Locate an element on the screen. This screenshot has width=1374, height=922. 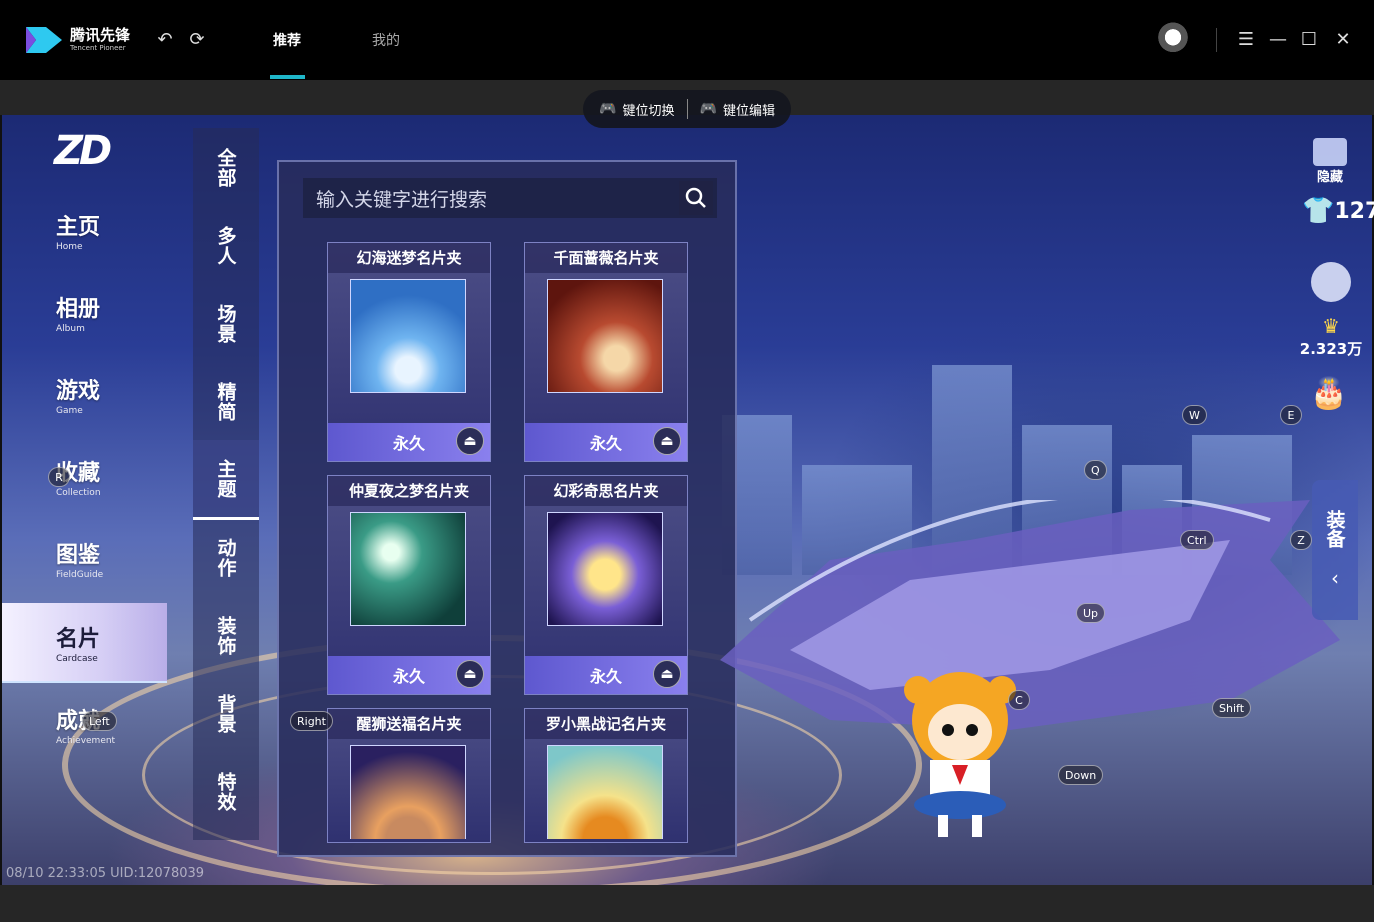
outfit-count: 👕 127 is located at coordinates (1338, 211).